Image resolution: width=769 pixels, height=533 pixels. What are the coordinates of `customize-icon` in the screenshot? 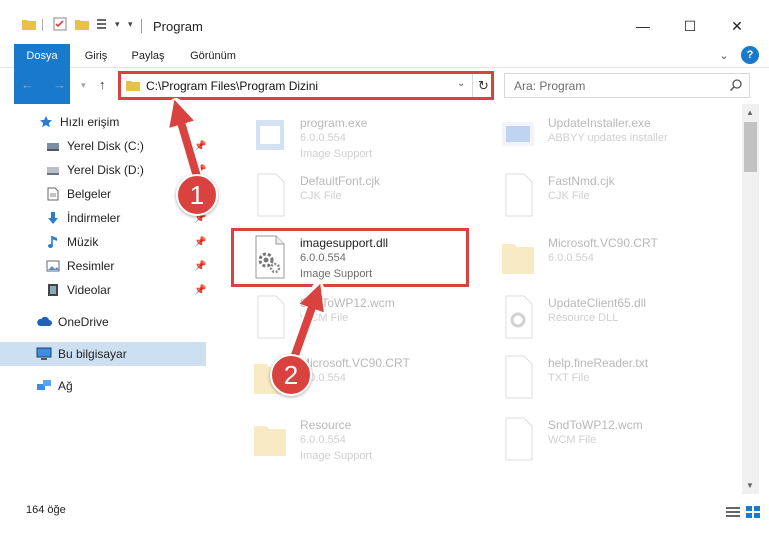 It's located at (103, 24).